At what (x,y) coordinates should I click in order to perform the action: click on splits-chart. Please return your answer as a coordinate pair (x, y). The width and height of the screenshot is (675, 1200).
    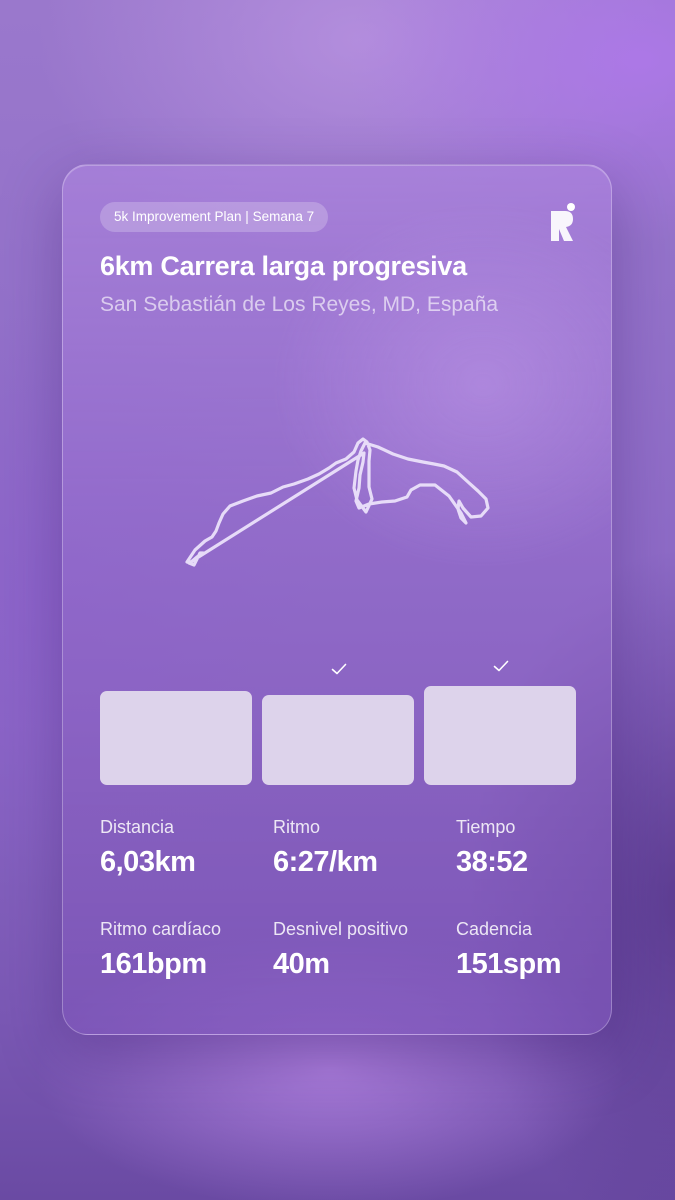
    Looking at the image, I should click on (338, 720).